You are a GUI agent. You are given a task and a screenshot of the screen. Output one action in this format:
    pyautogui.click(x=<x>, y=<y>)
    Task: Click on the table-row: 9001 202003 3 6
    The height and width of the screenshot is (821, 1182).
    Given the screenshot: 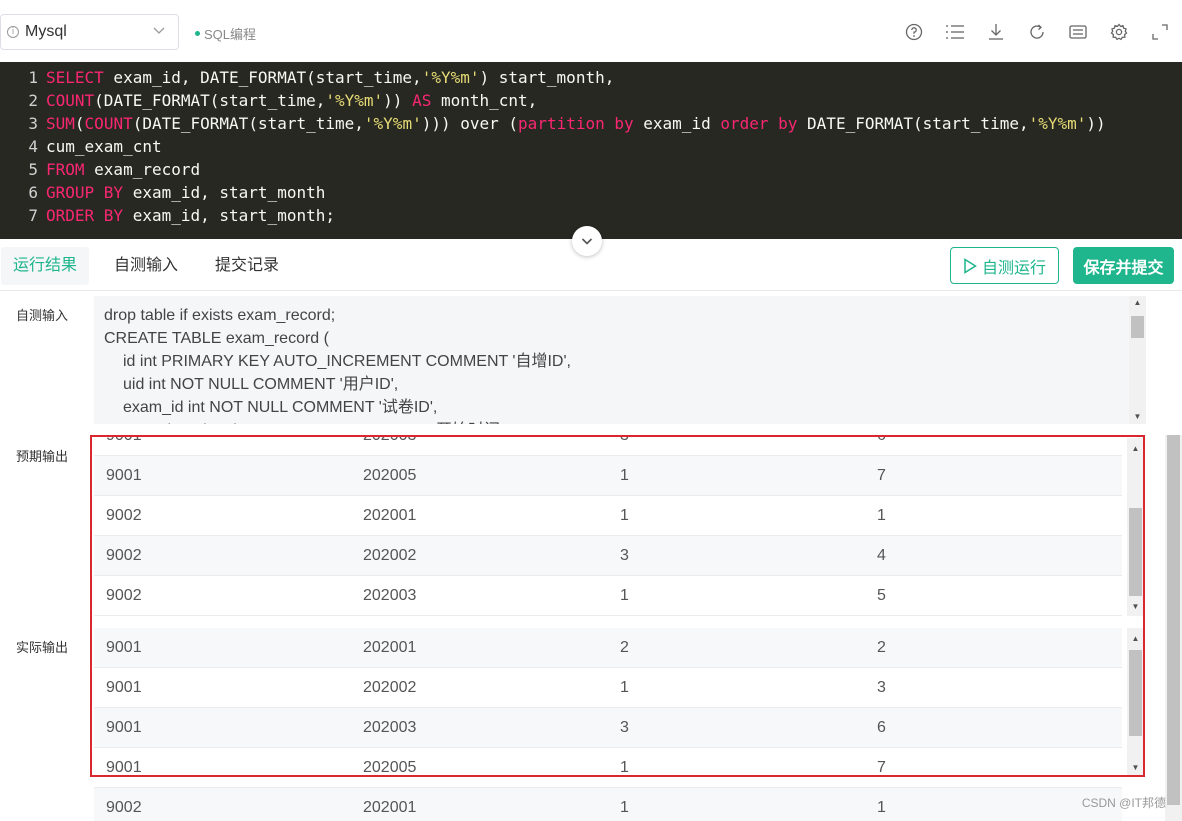 What is the action you would take?
    pyautogui.click(x=608, y=445)
    